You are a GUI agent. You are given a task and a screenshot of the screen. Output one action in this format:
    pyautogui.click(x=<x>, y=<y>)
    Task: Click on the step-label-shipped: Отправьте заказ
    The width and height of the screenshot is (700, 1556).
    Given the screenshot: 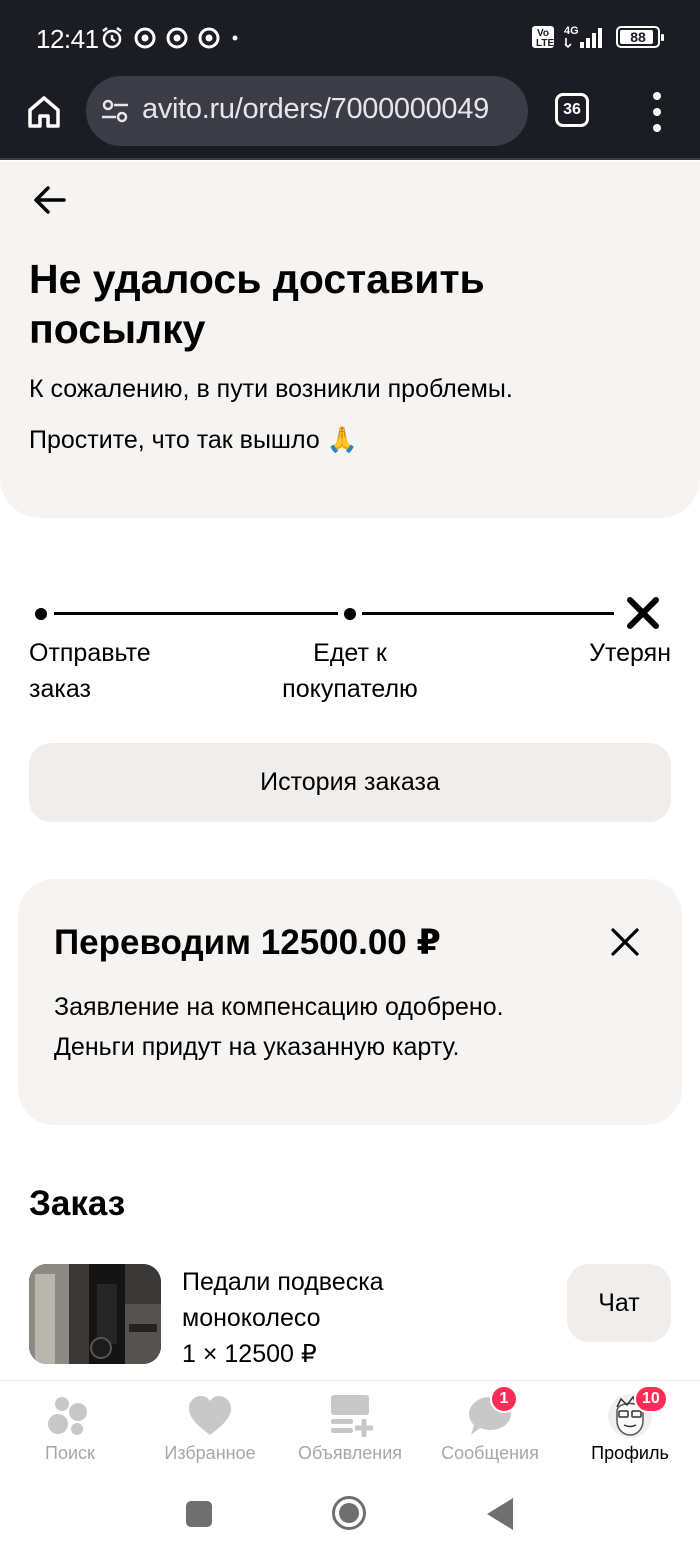 What is the action you would take?
    pyautogui.click(x=90, y=671)
    